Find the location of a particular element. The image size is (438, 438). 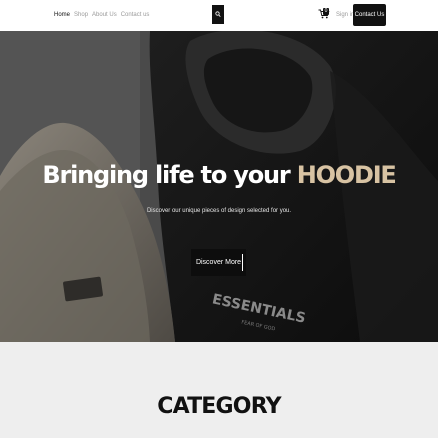

sign-in-link: Sign in is located at coordinates (345, 15).